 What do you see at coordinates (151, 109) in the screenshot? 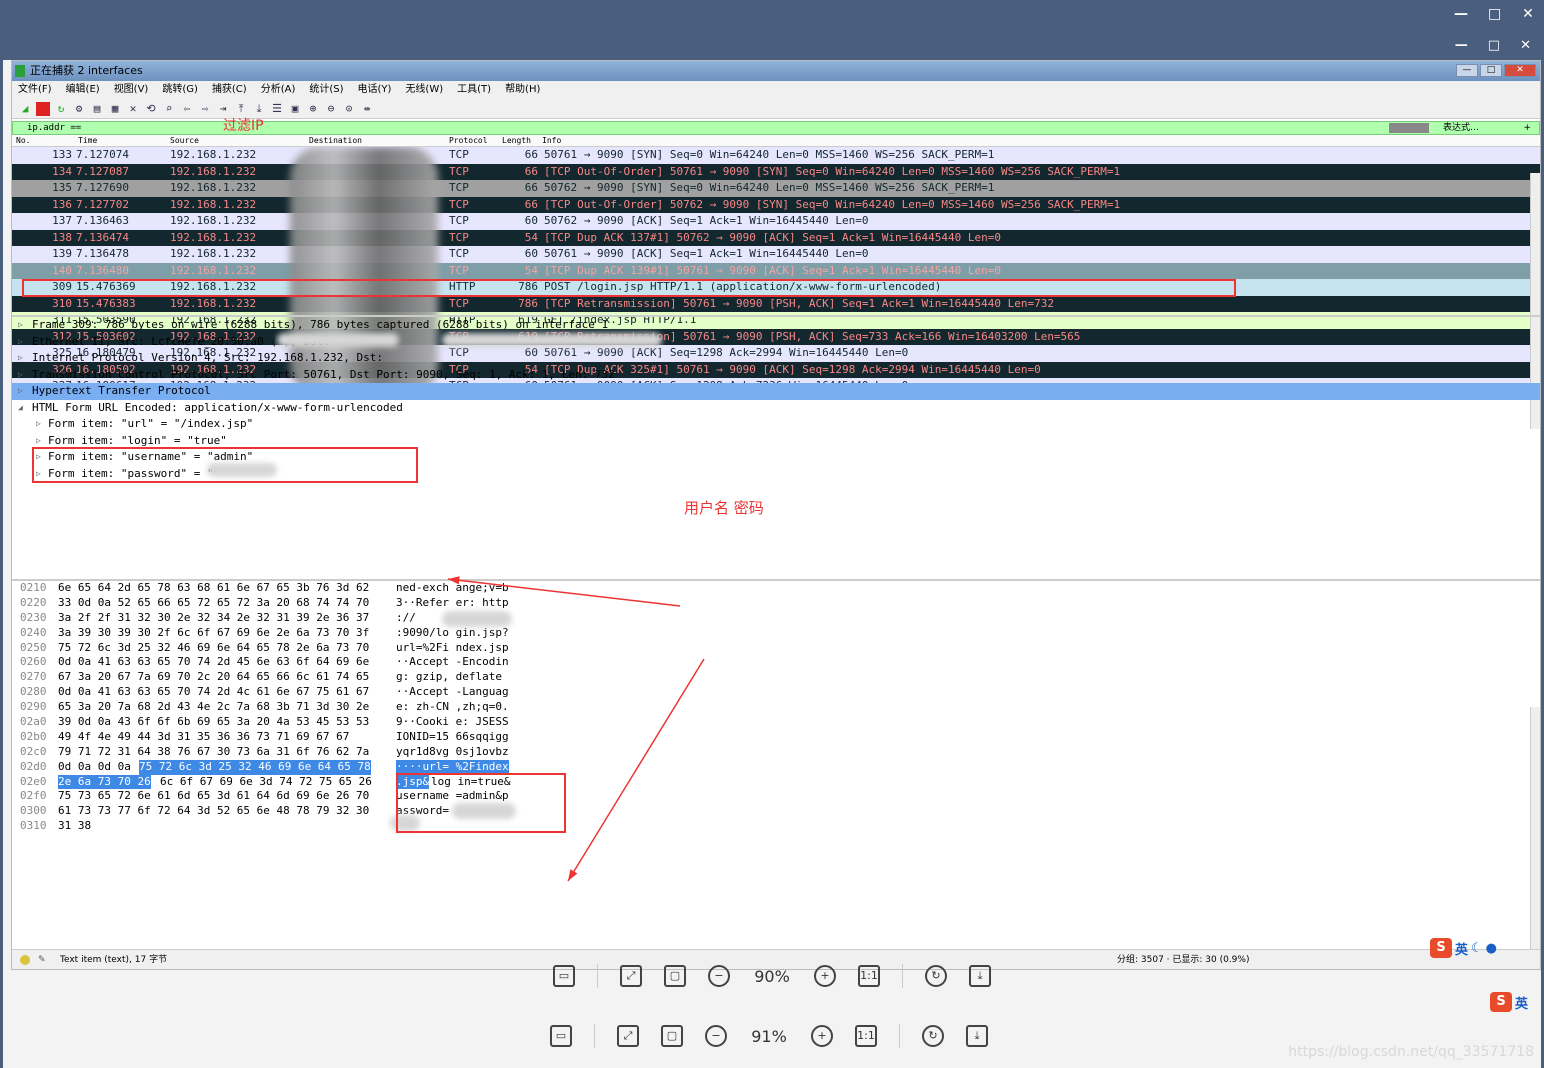
I see `reload-icon: ⟲` at bounding box center [151, 109].